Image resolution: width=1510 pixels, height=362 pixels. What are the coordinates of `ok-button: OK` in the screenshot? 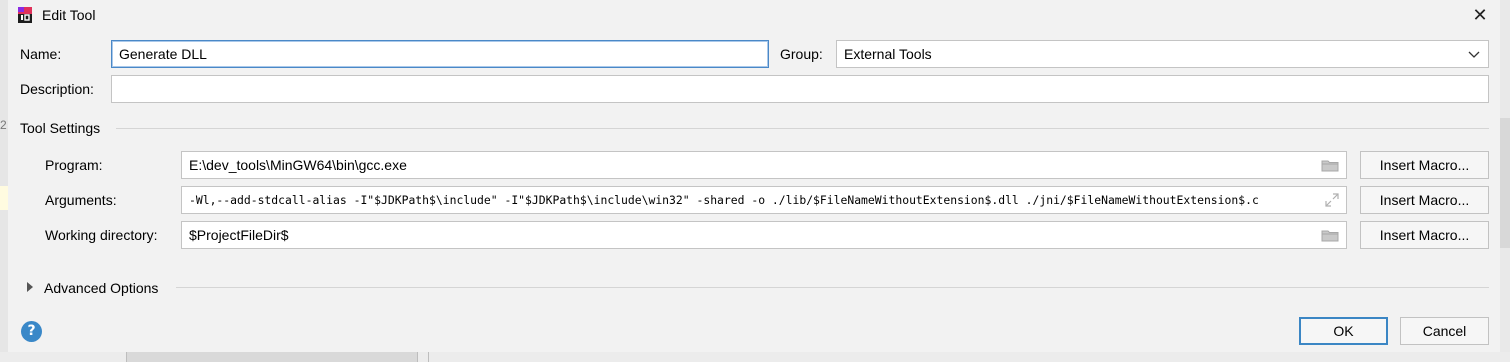 It's located at (1343, 331).